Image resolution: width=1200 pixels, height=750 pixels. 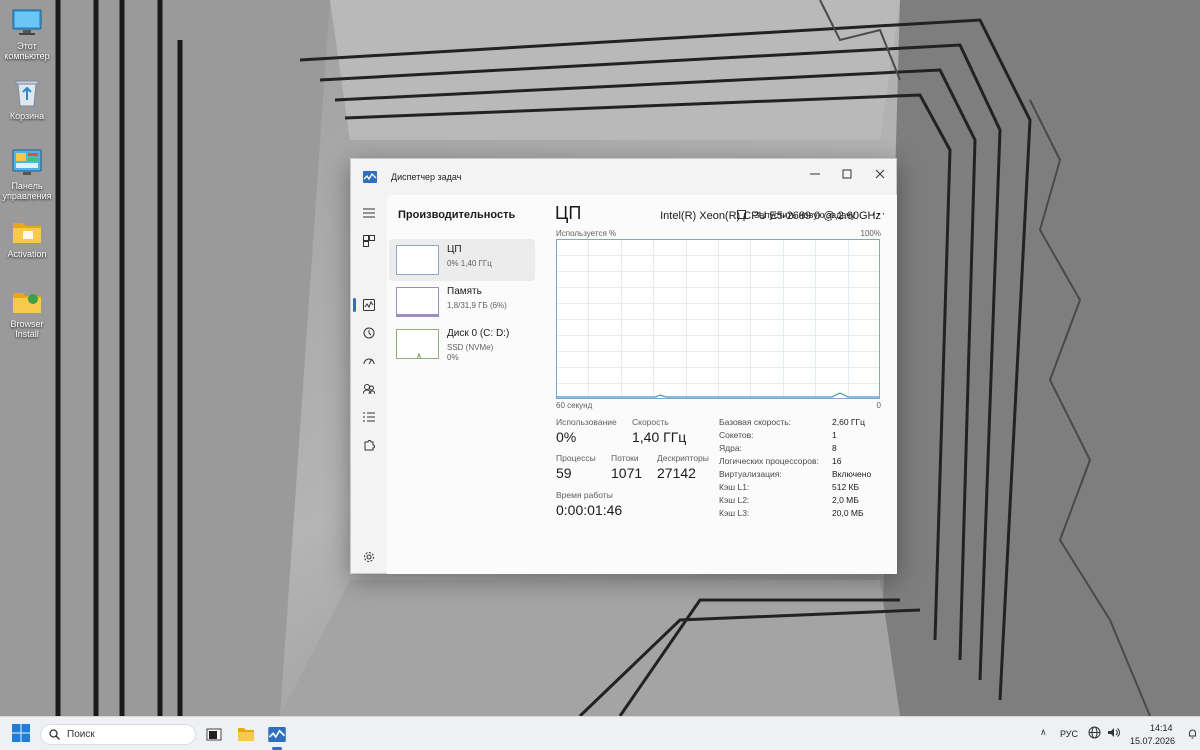 I want to click on hamburger-menu-button, so click(x=369, y=213).